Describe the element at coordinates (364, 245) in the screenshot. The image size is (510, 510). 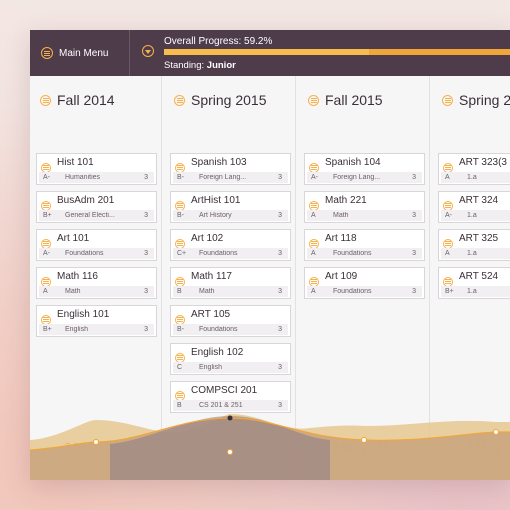
I see `course-card: Art 118 A Foundations 3` at that location.